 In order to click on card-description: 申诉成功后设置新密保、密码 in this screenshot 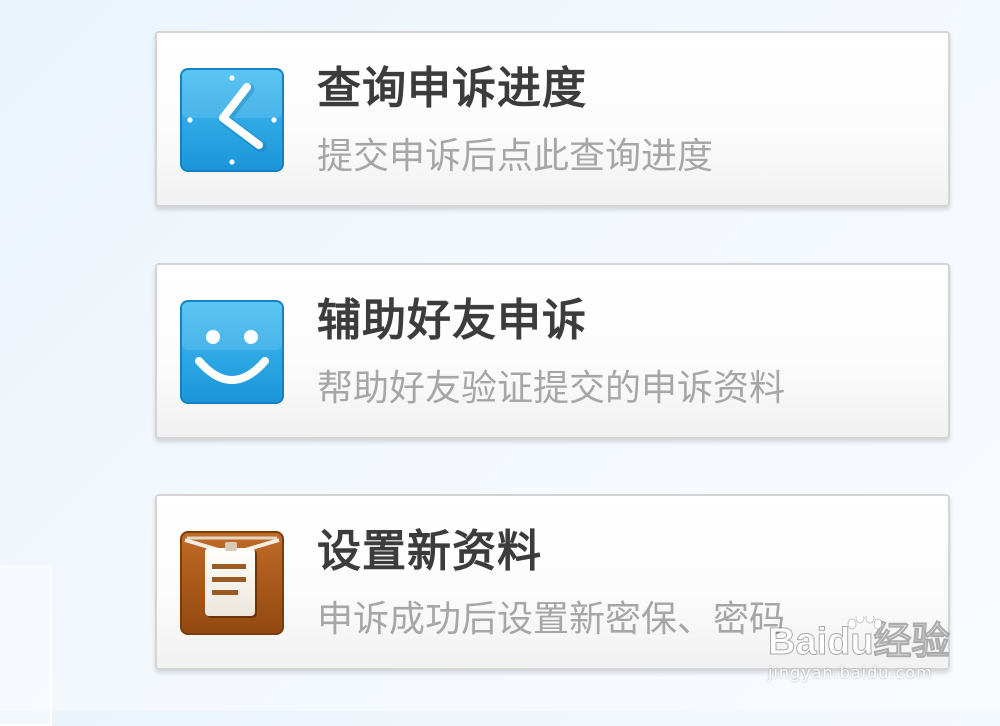, I will do `click(551, 619)`.